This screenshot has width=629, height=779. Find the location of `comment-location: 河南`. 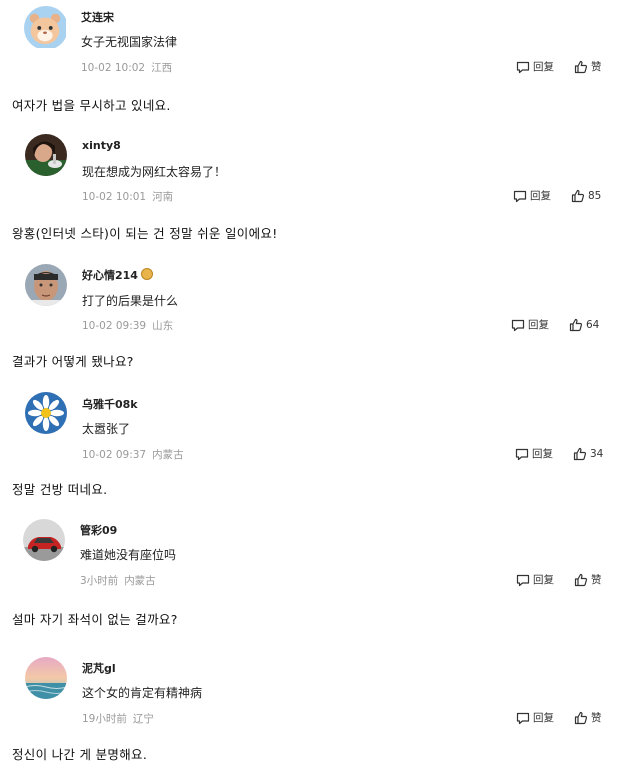

comment-location: 河南 is located at coordinates (163, 197).